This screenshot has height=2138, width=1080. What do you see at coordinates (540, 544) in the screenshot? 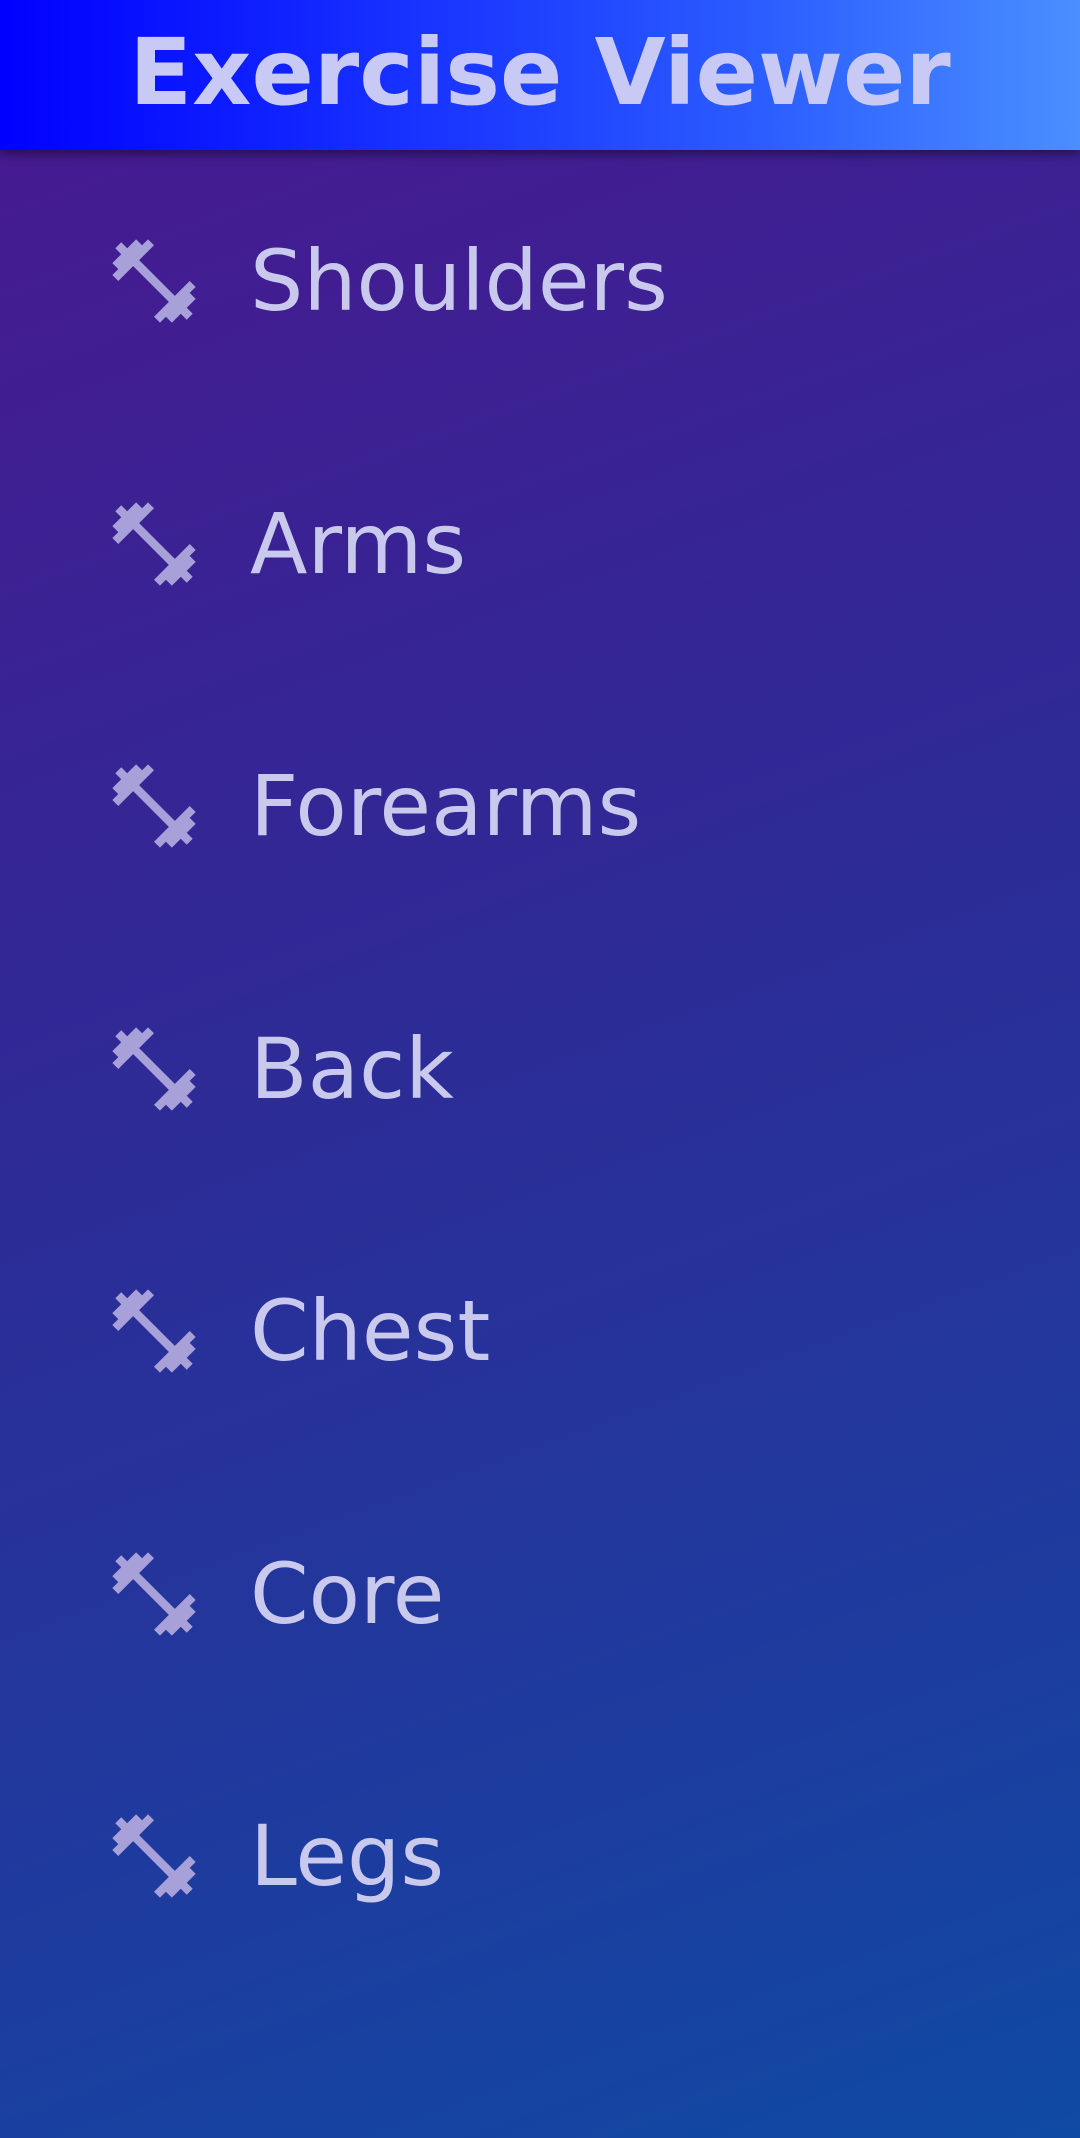
I see `list-item-arms: Arms` at bounding box center [540, 544].